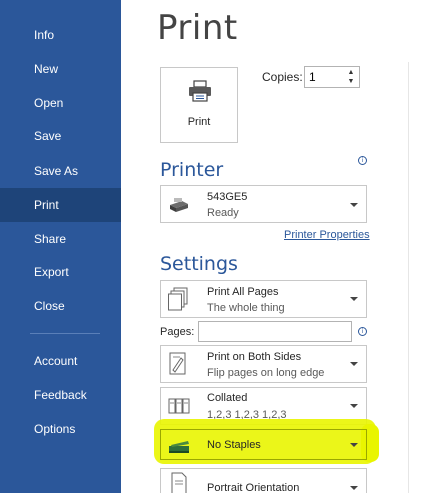 The image size is (431, 493). What do you see at coordinates (234, 445) in the screenshot?
I see `staples-label: No Staples` at bounding box center [234, 445].